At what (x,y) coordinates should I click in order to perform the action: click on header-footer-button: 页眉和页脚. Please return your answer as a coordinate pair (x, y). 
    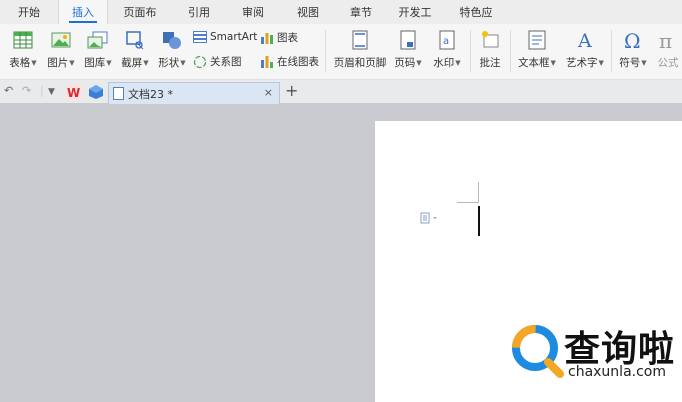
    Looking at the image, I should click on (360, 47).